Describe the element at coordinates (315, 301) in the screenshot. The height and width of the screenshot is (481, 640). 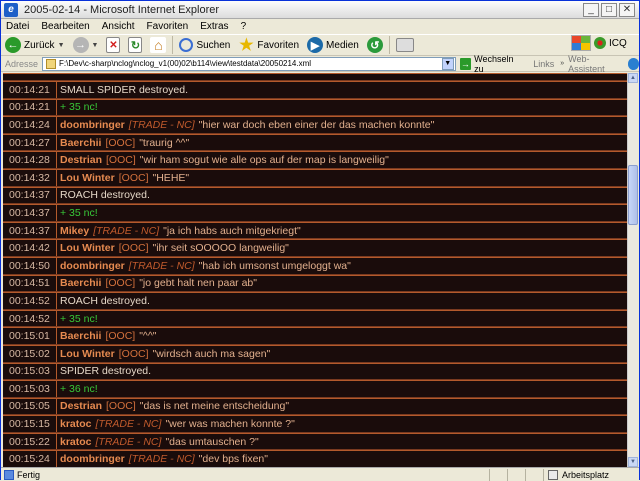
I see `table-row: 00:14:52 ROACH destroyed.` at that location.